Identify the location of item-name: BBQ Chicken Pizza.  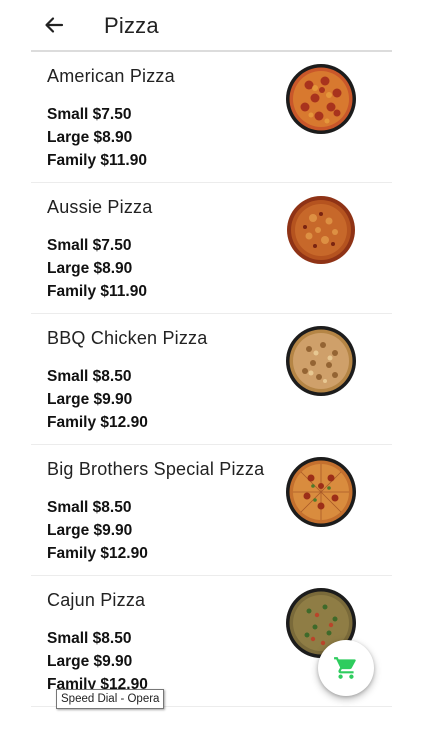
(127, 338).